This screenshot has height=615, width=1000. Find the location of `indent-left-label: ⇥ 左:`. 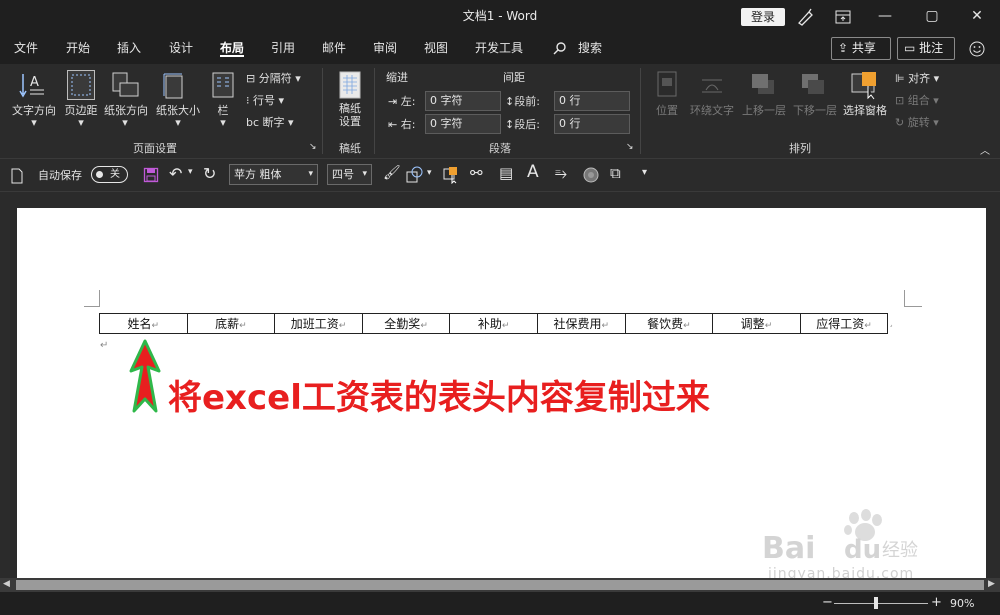

indent-left-label: ⇥ 左: is located at coordinates (402, 101).